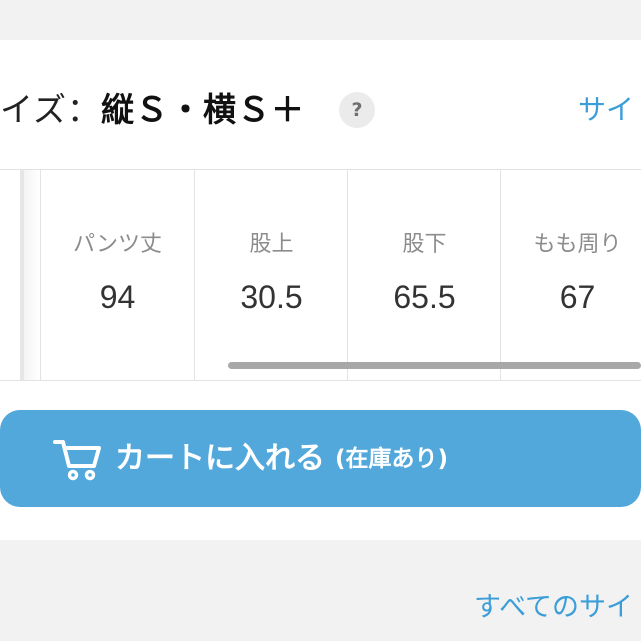  What do you see at coordinates (357, 110) in the screenshot?
I see `help-icon: ?` at bounding box center [357, 110].